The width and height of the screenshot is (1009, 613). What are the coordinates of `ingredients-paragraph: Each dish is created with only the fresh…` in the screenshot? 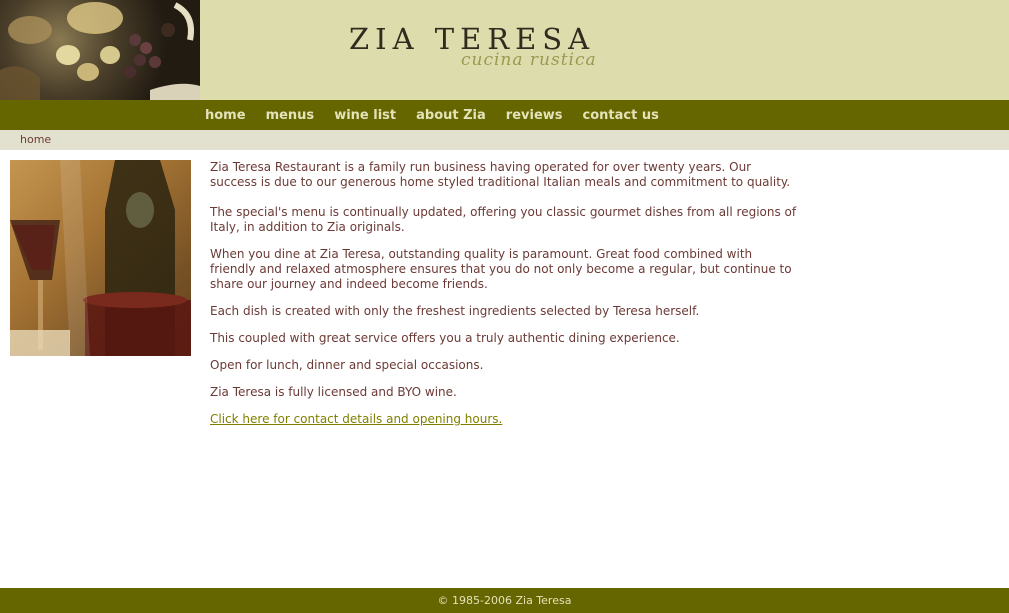 It's located at (455, 311).